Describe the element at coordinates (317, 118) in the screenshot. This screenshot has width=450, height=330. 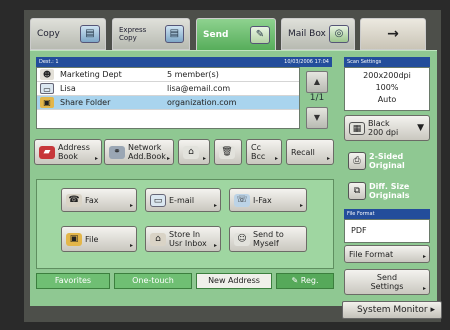
I see `scroll-down-button: ▼` at that location.